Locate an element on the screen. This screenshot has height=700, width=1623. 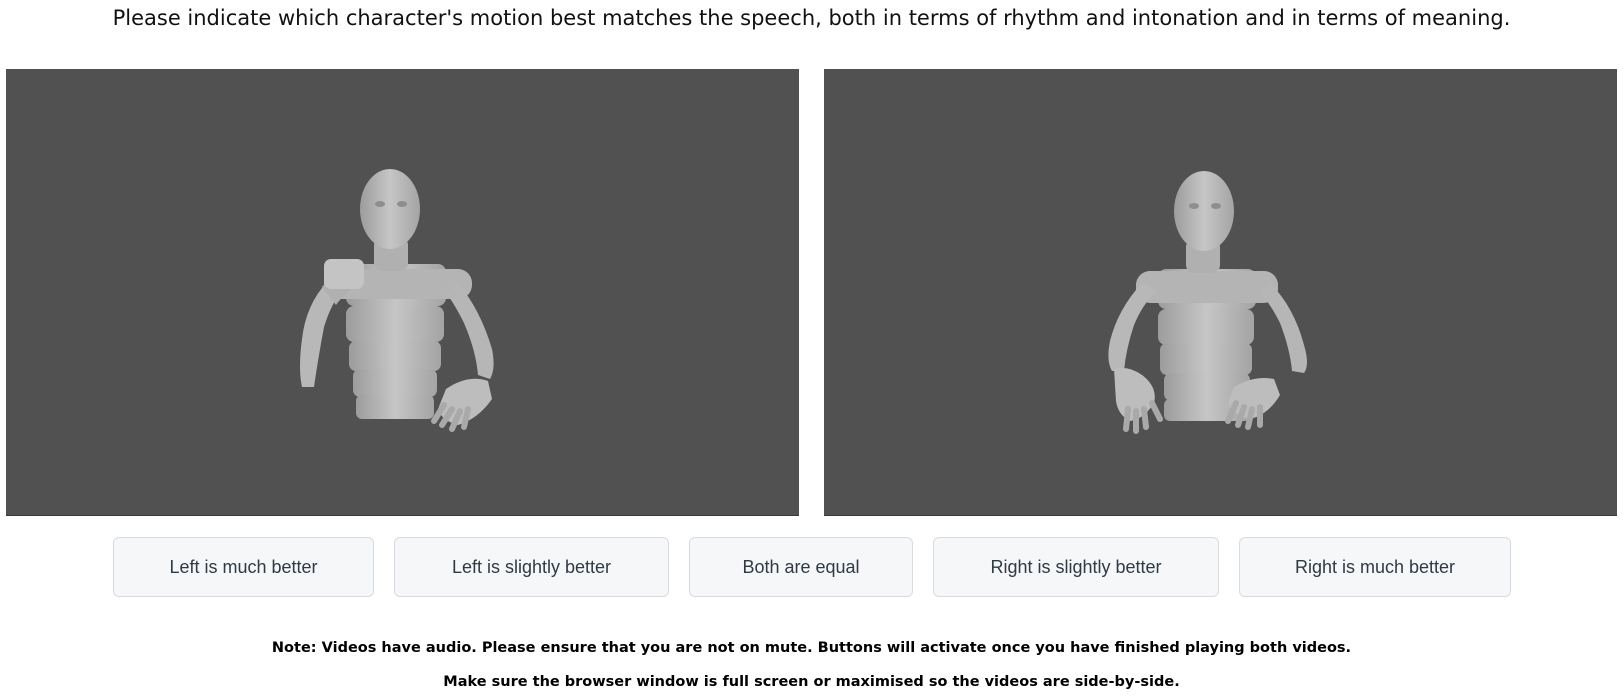
right-slightly-better-button: Right is slightly better is located at coordinates (1076, 567).